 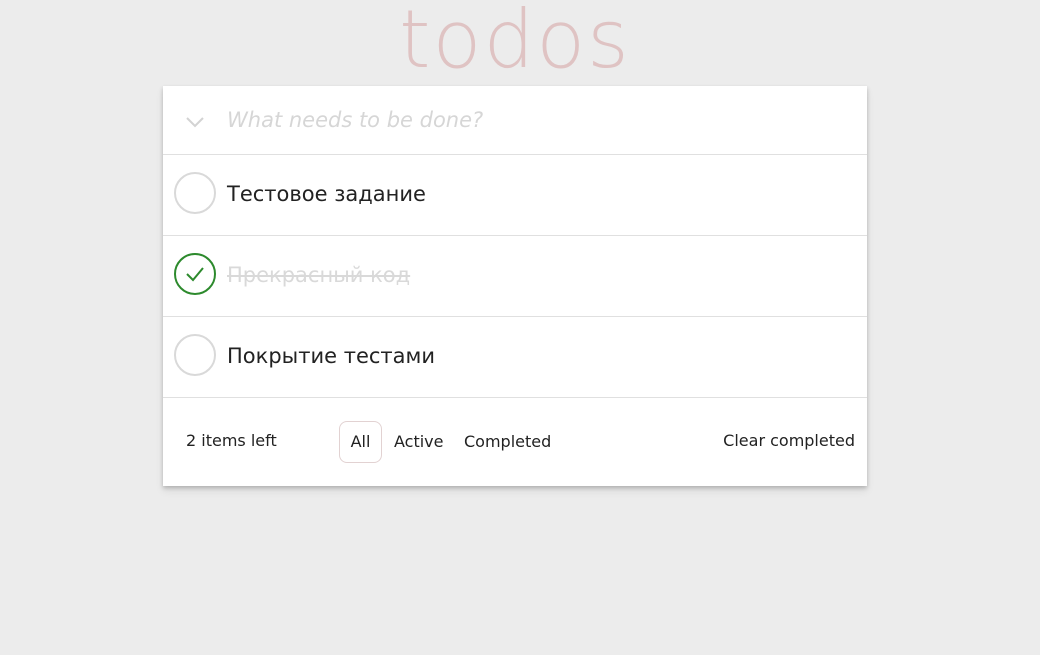 I want to click on new-todo-input, so click(x=537, y=120).